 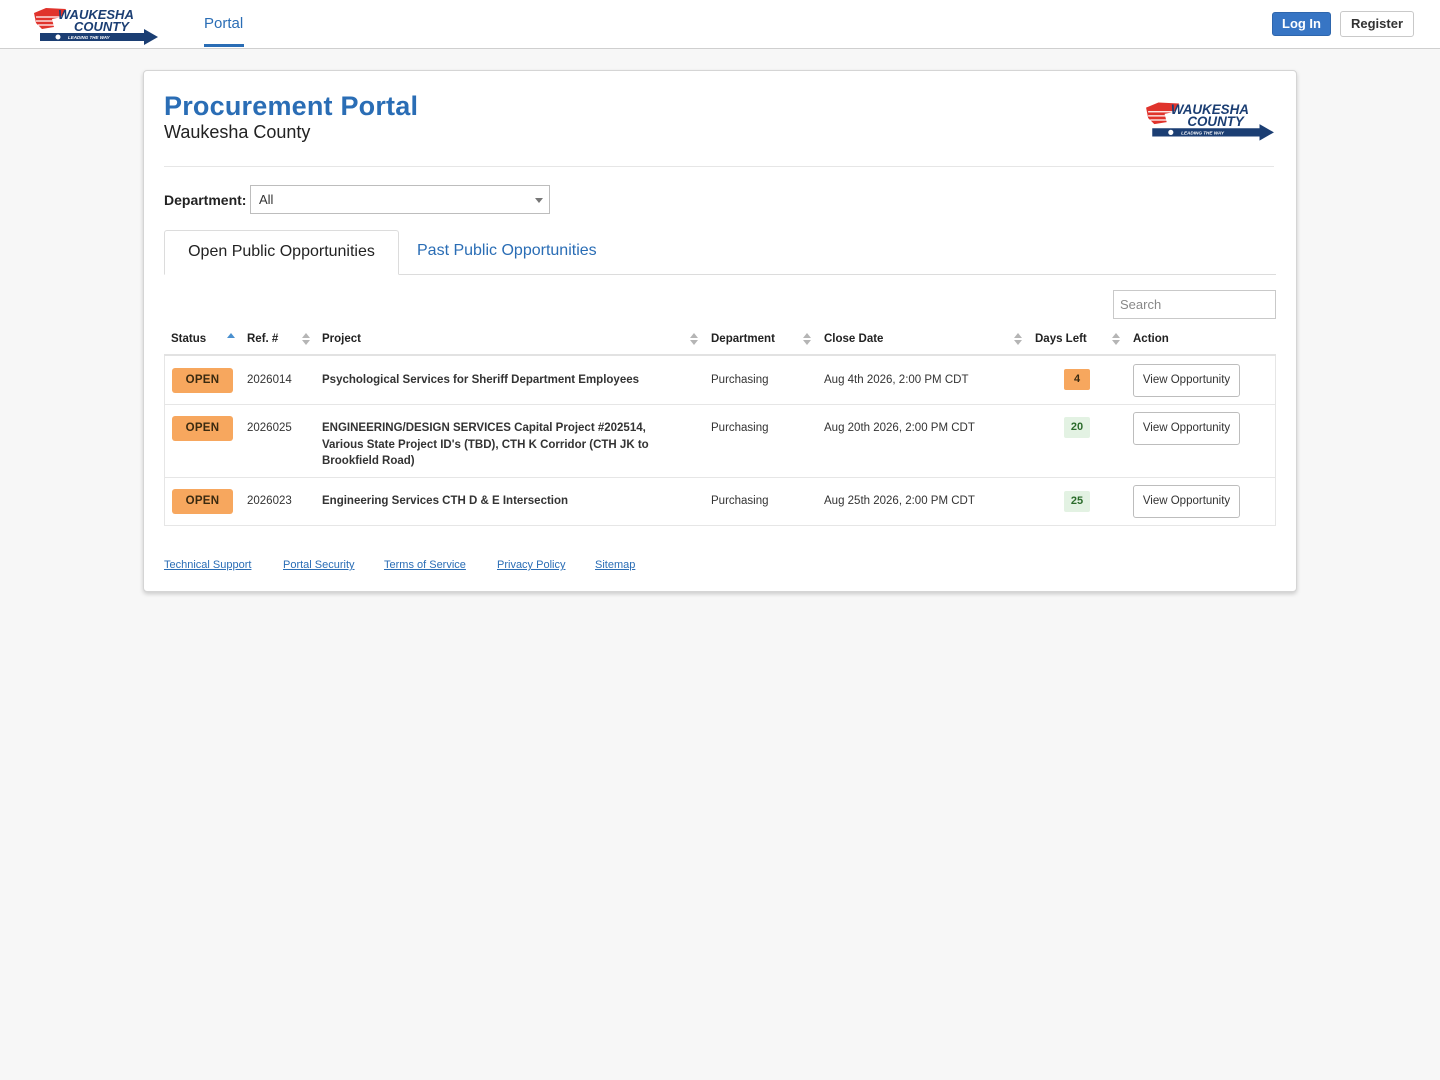 I want to click on department-select: All, so click(x=400, y=199).